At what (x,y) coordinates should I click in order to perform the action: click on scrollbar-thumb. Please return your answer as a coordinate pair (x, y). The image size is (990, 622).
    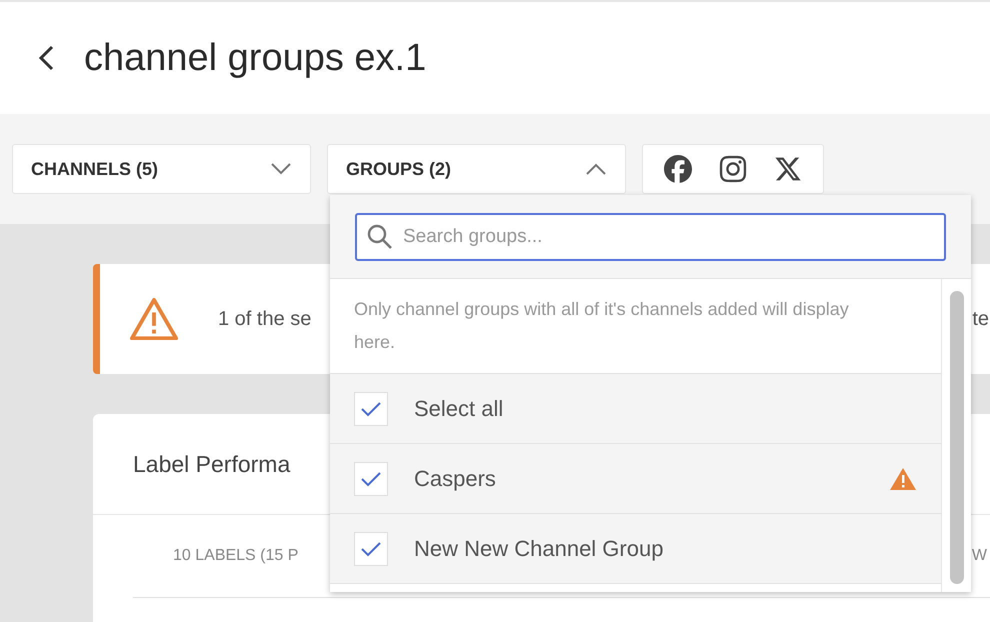
    Looking at the image, I should click on (957, 437).